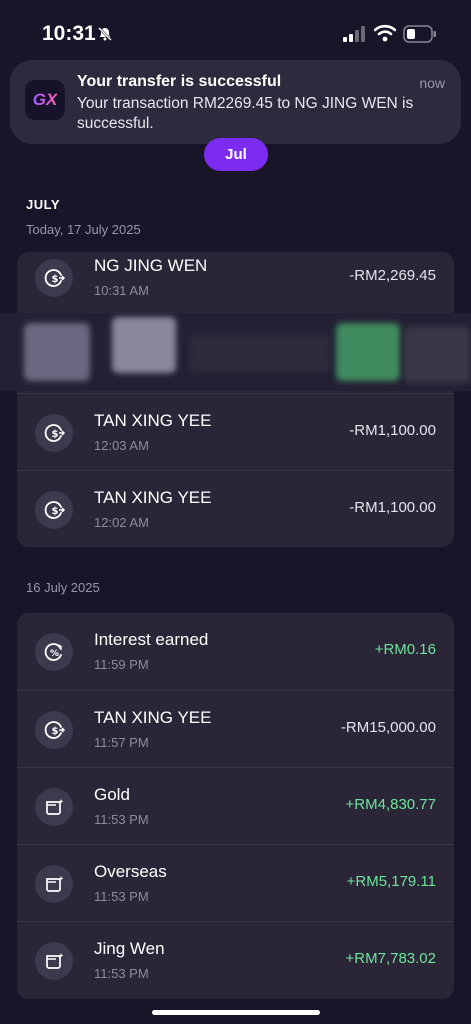 This screenshot has height=1024, width=471. I want to click on transaction-time: 12:03 AM, so click(121, 445).